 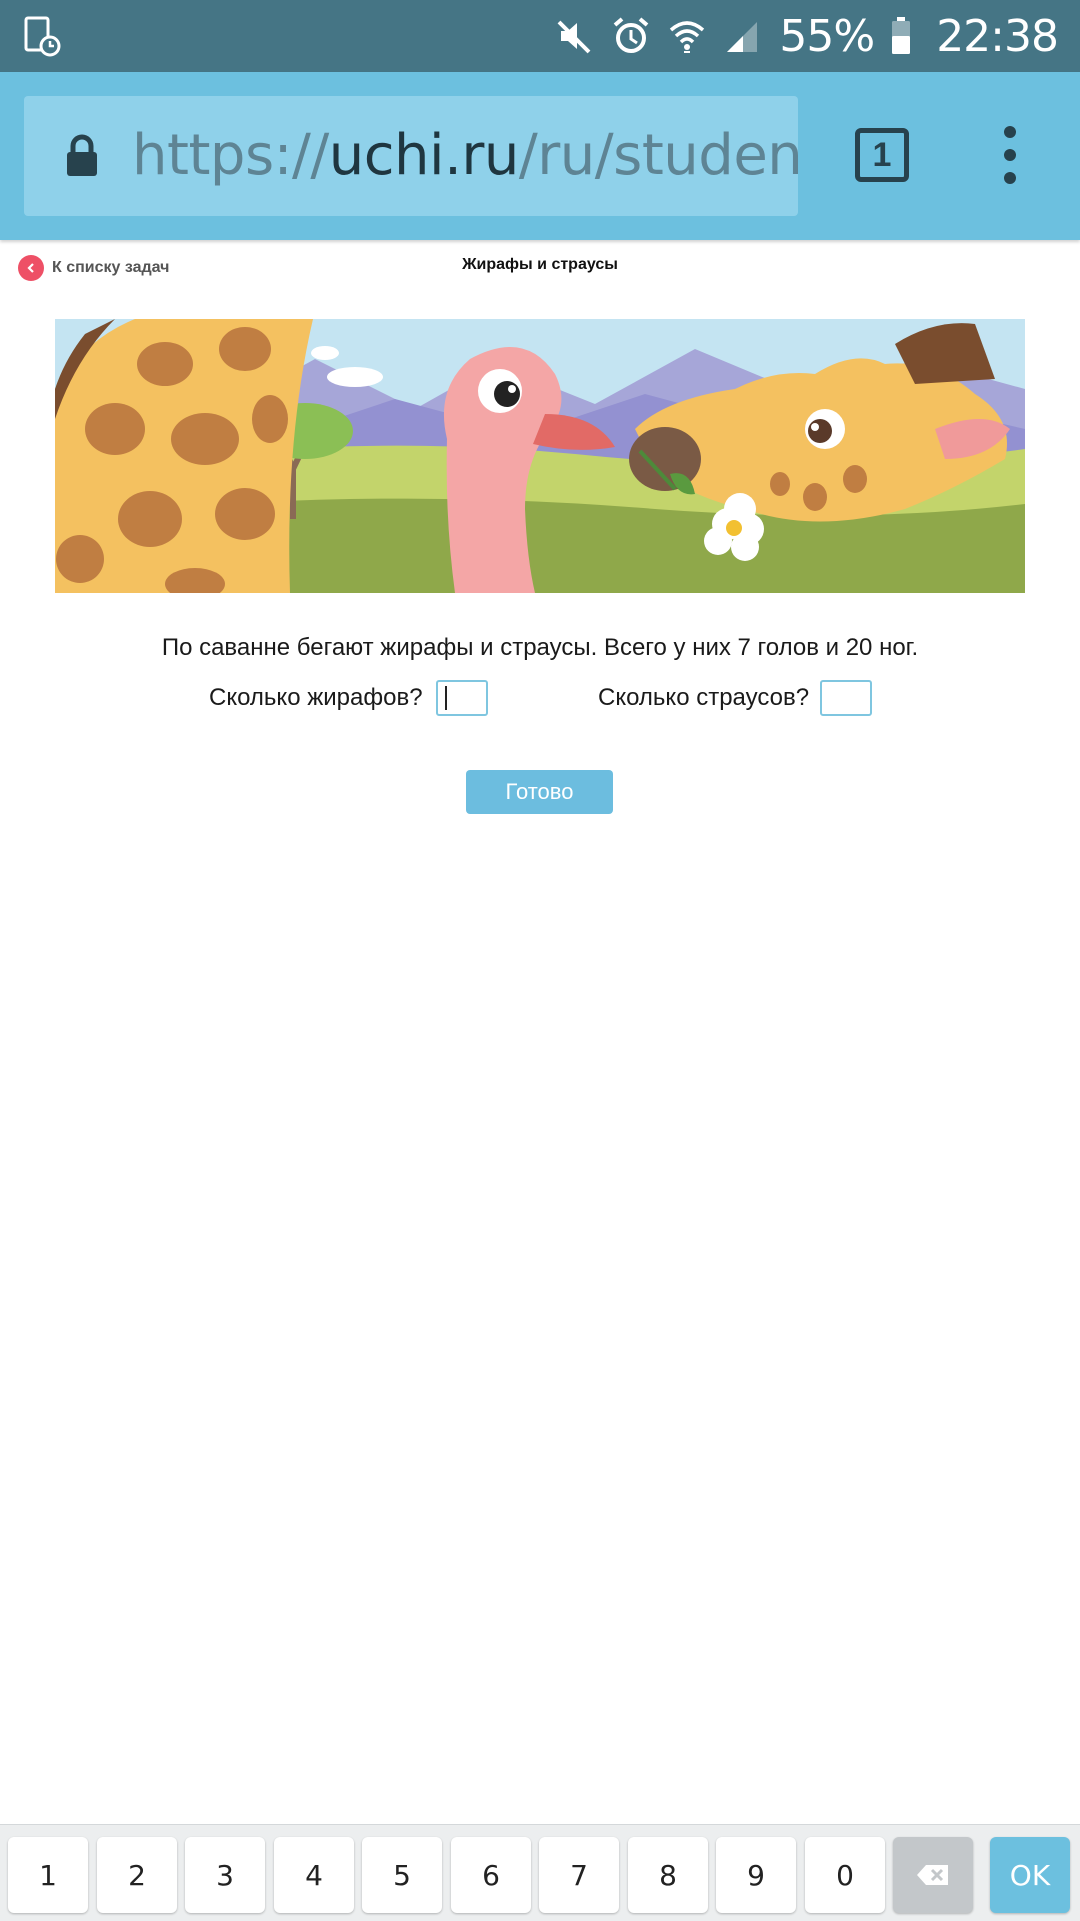 What do you see at coordinates (424, 155) in the screenshot?
I see `url-domain: uchi.ru` at bounding box center [424, 155].